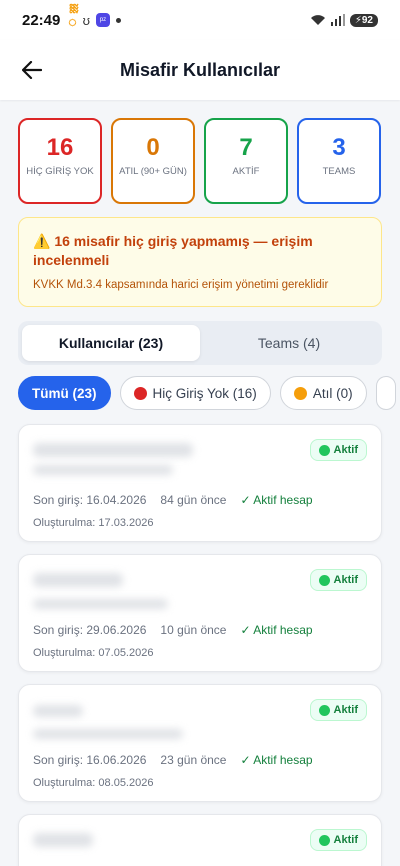 This screenshot has height=866, width=400. Describe the element at coordinates (118, 20) in the screenshot. I see `more-notifications-icon` at that location.